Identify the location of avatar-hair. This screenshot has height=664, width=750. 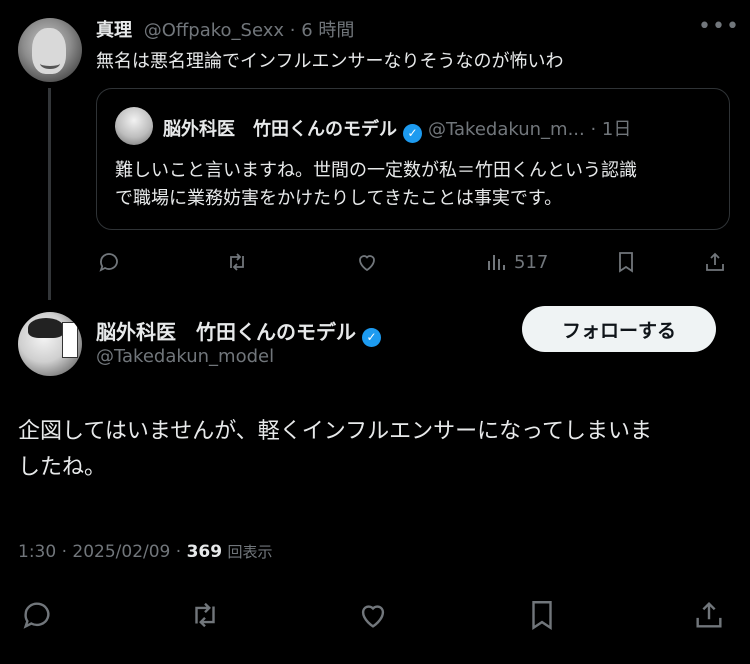
(46, 328).